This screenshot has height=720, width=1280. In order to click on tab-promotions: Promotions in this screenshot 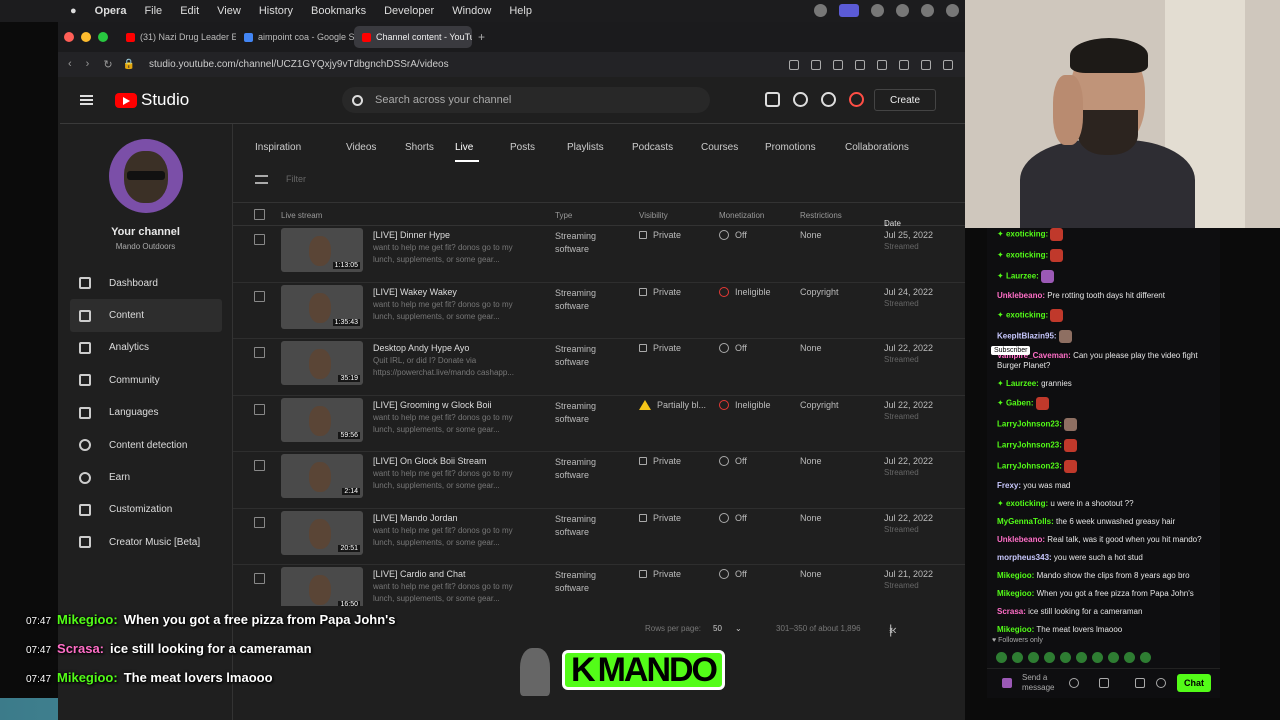, I will do `click(805, 143)`.